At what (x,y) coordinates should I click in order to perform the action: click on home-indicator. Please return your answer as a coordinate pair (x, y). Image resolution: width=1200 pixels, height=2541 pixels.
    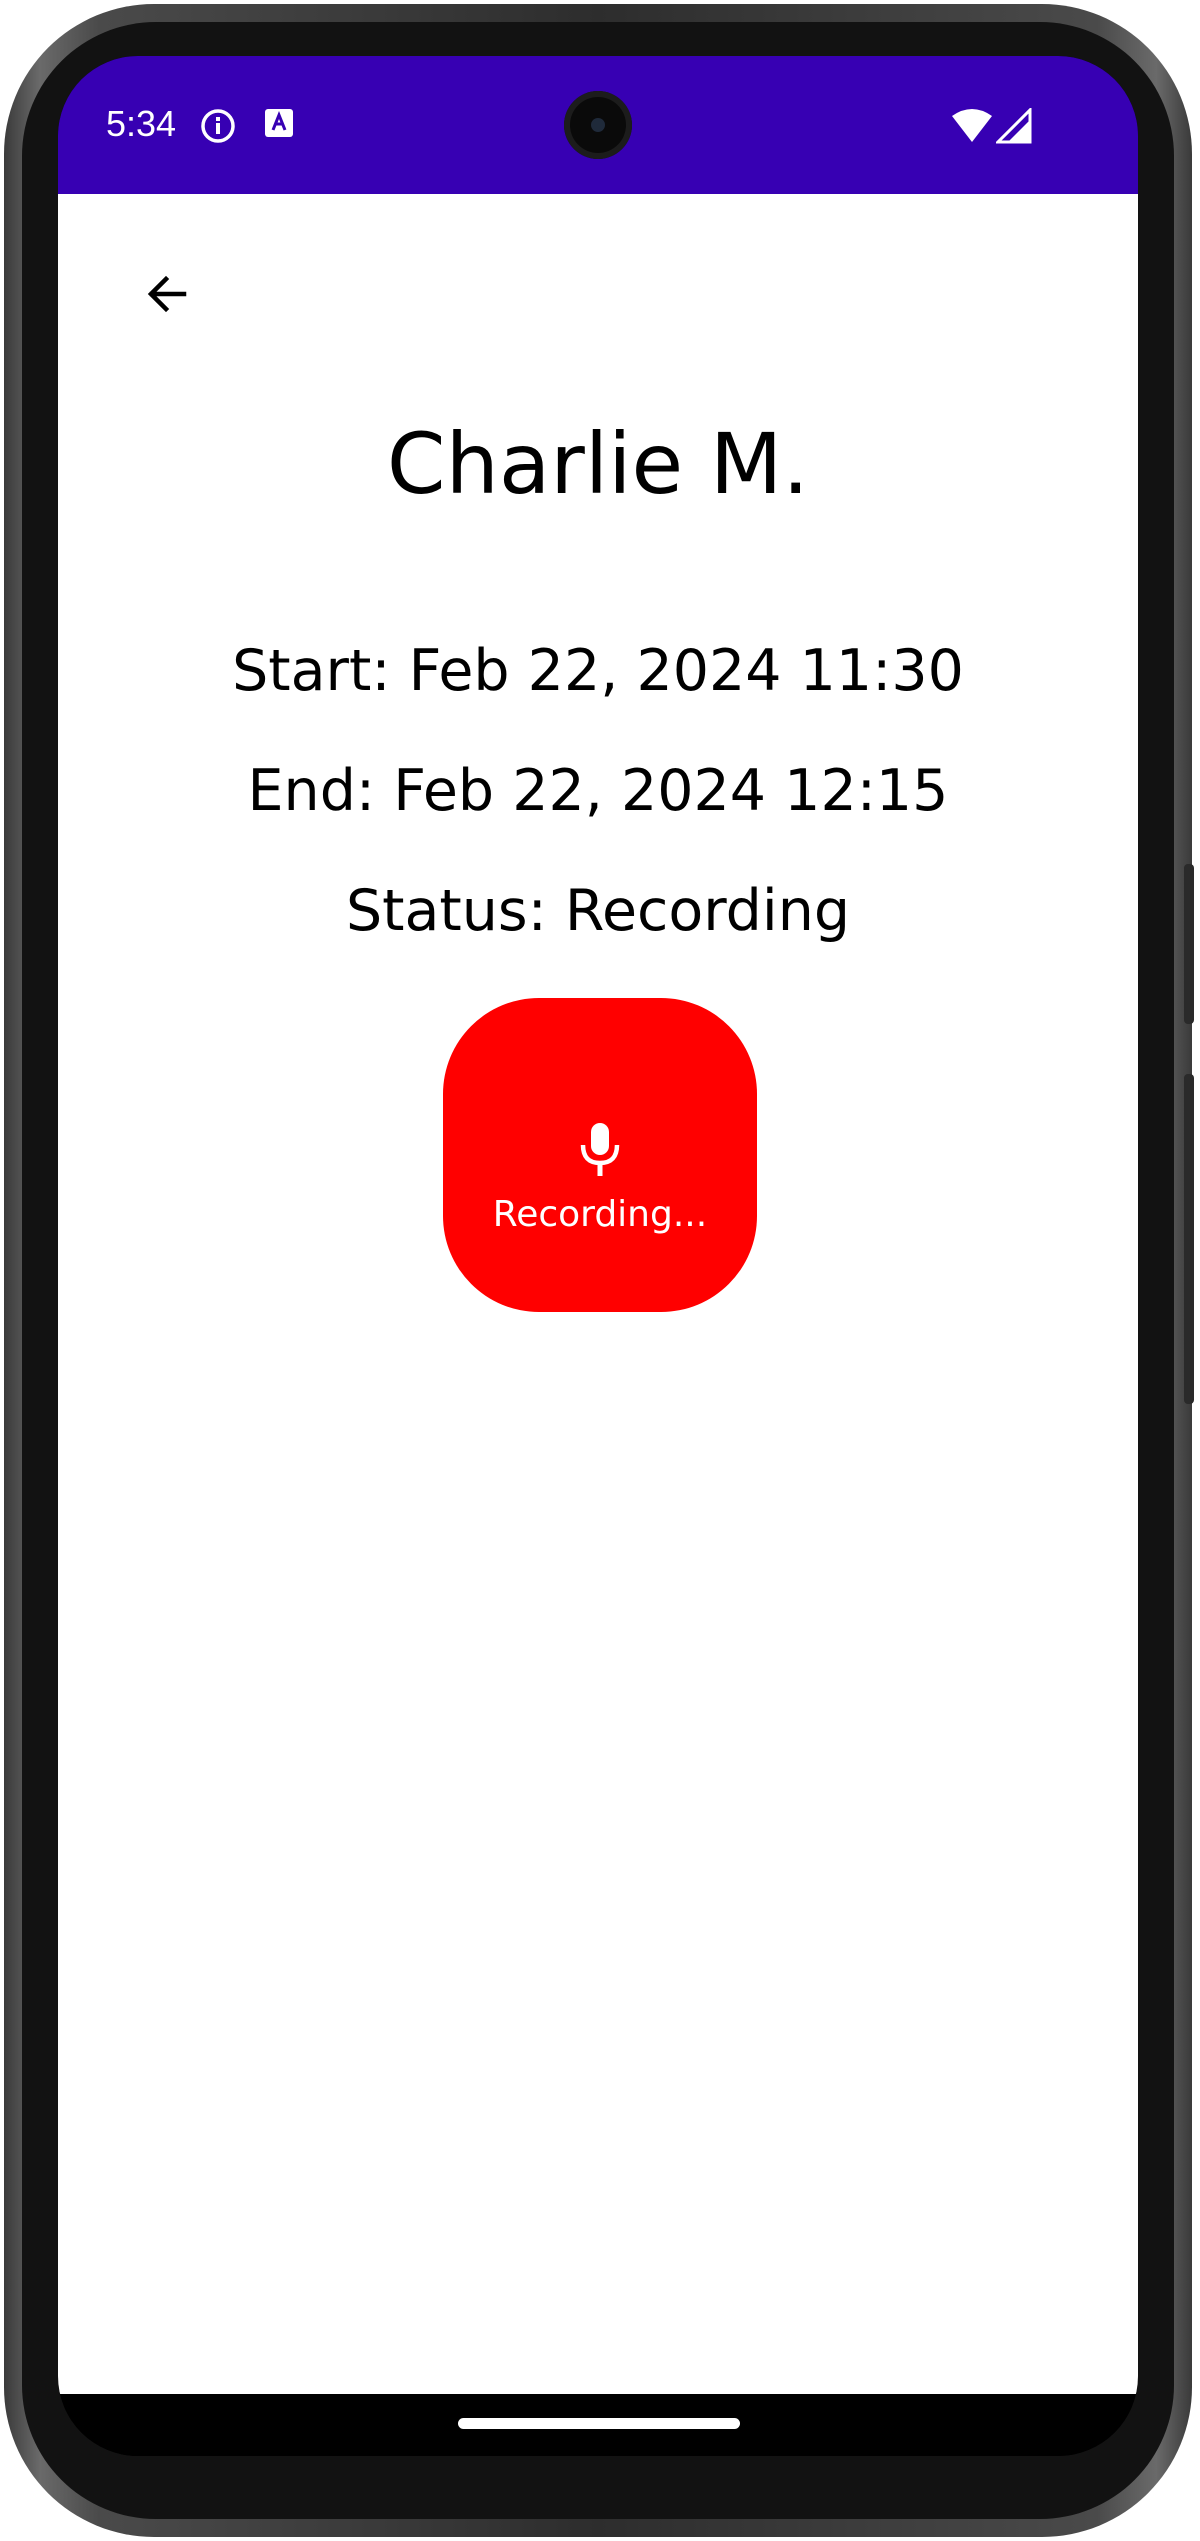
    Looking at the image, I should click on (599, 2423).